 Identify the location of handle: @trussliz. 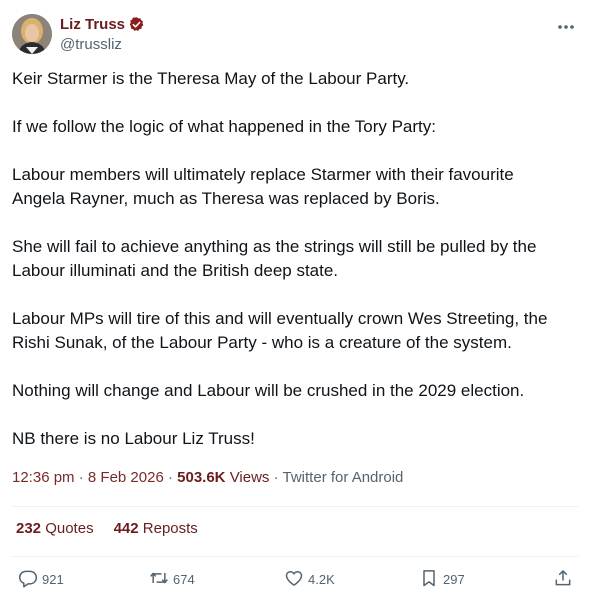
(102, 44).